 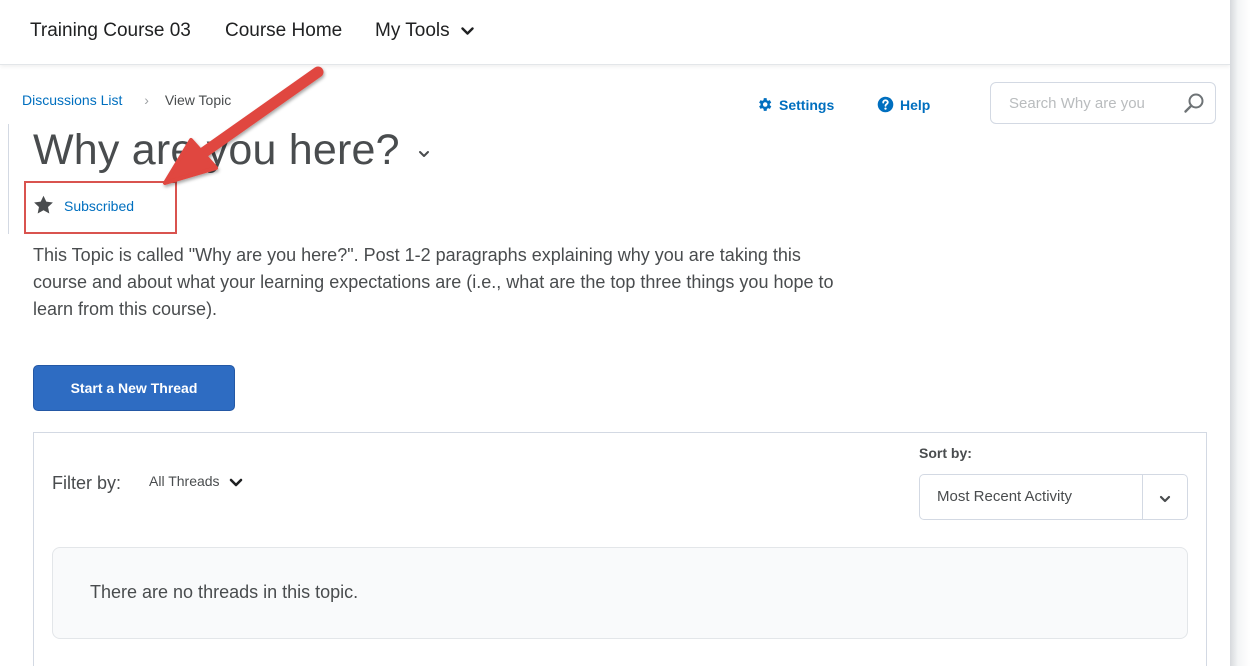 What do you see at coordinates (620, 593) in the screenshot?
I see `empty-threads-message: There are no threads in this topic.` at bounding box center [620, 593].